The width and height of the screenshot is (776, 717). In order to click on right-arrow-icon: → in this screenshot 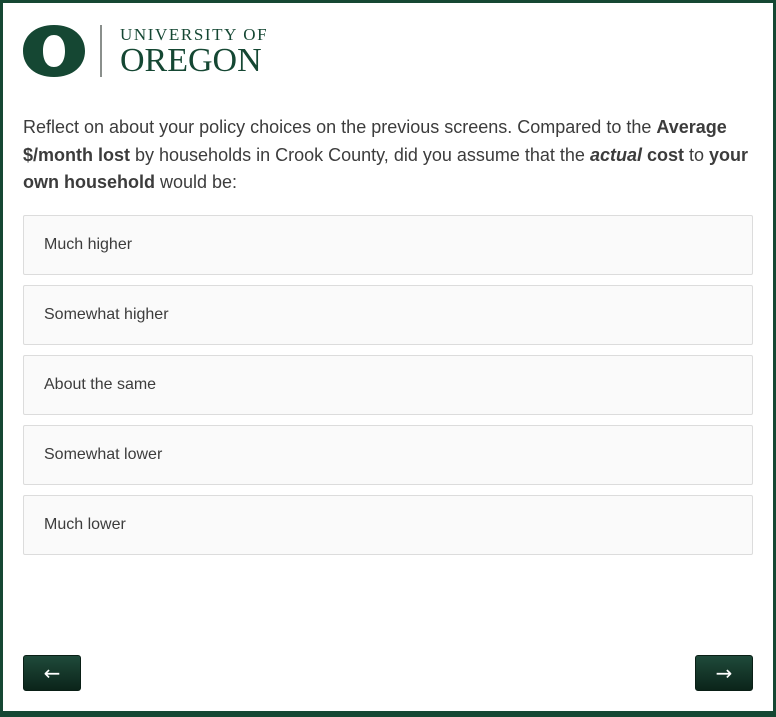, I will do `click(724, 673)`.